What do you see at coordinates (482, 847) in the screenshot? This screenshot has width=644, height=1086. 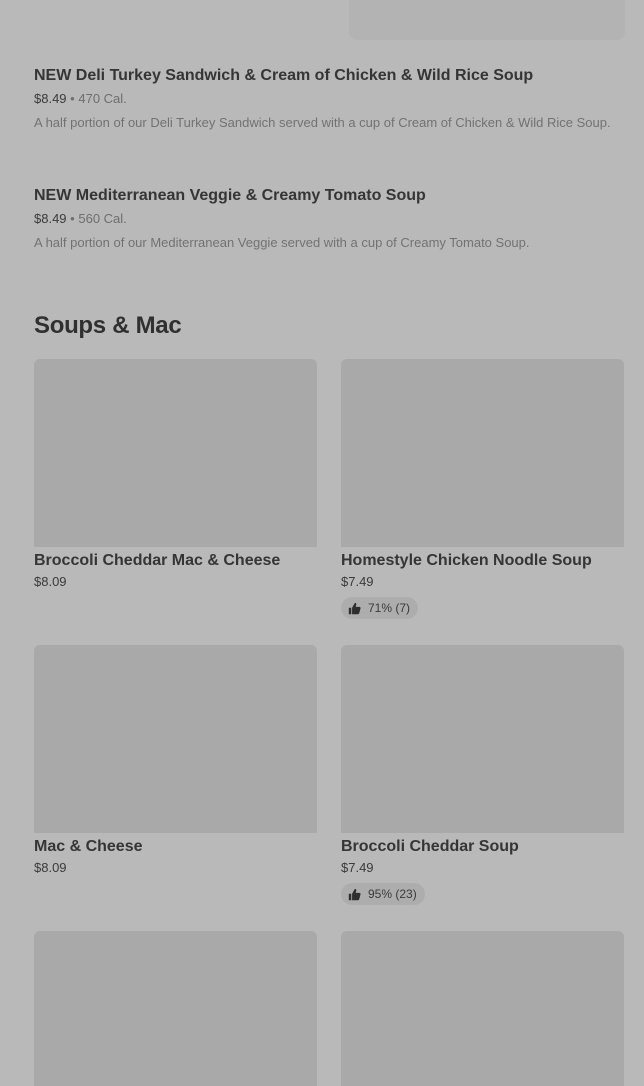 I see `menu-item-name: Broccoli Cheddar Soup` at bounding box center [482, 847].